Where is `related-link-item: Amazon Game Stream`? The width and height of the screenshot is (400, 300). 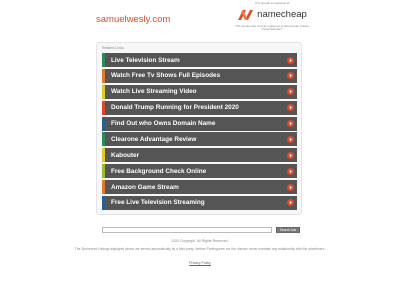
related-link-item: Amazon Game Stream is located at coordinates (199, 187).